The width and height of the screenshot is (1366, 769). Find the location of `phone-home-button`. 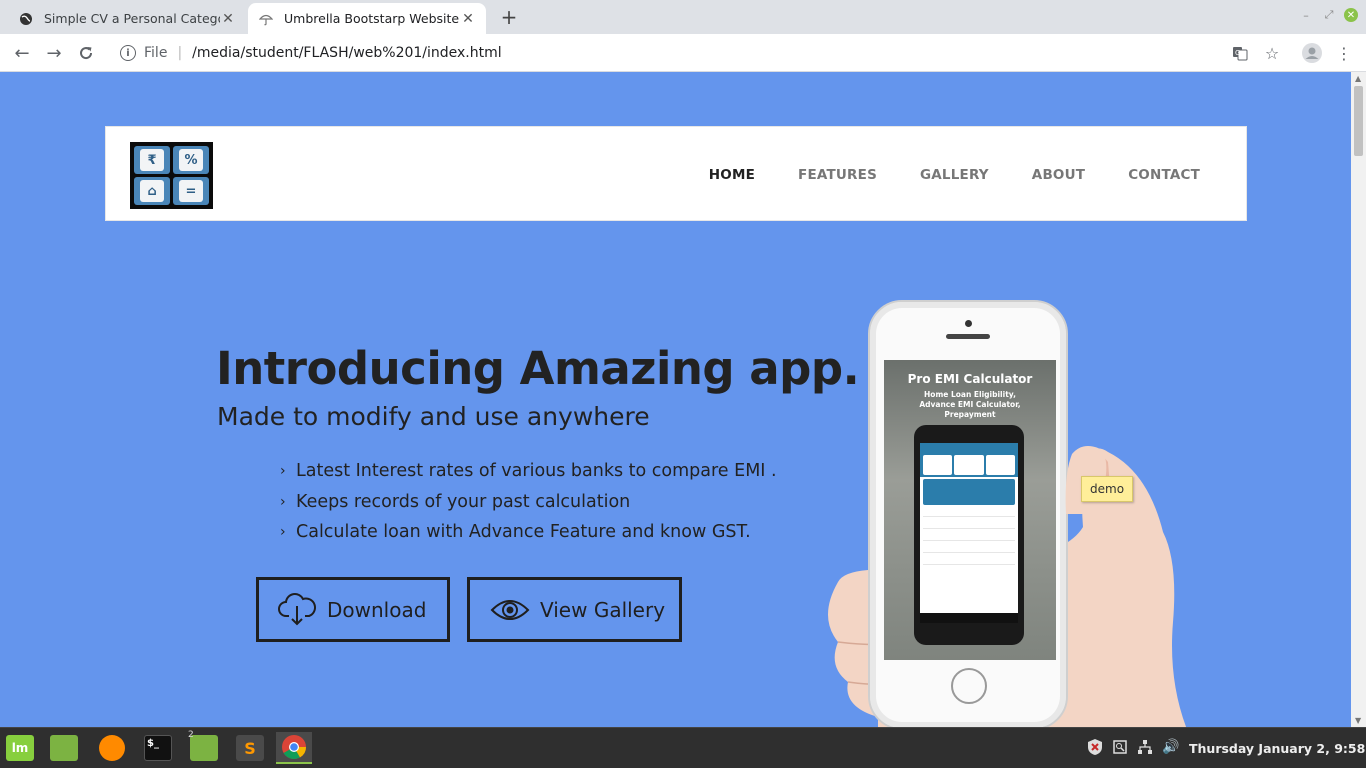

phone-home-button is located at coordinates (969, 686).